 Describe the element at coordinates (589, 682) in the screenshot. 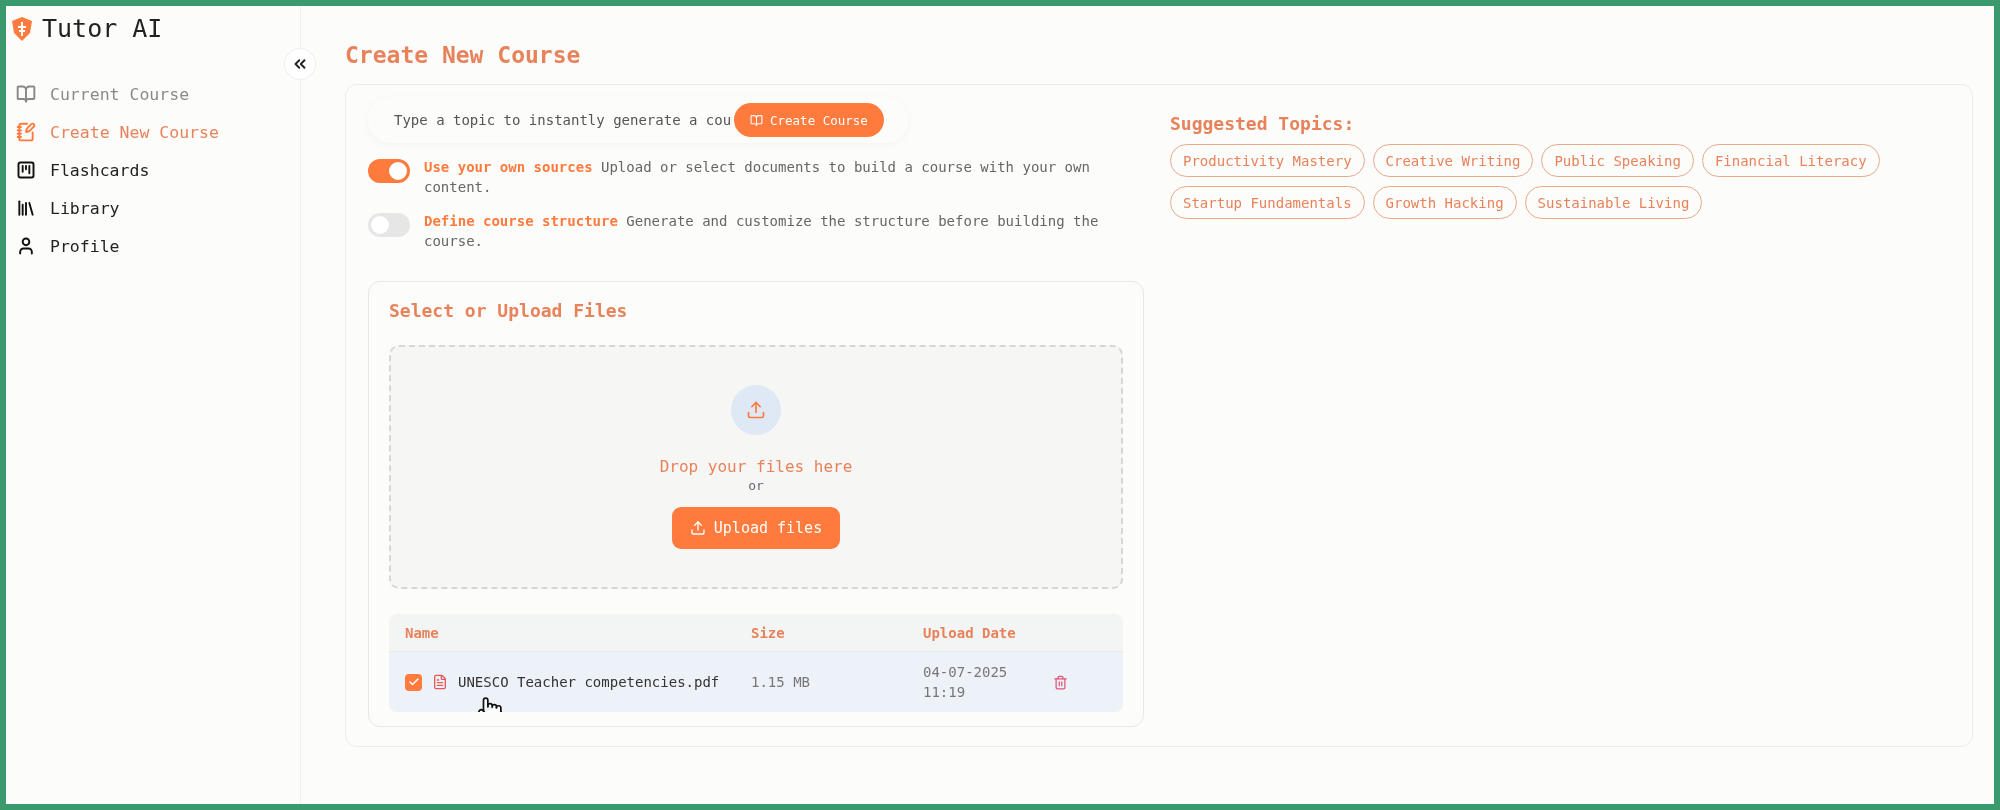

I see `file-name: UNESCO Teacher competencies.pdf` at that location.